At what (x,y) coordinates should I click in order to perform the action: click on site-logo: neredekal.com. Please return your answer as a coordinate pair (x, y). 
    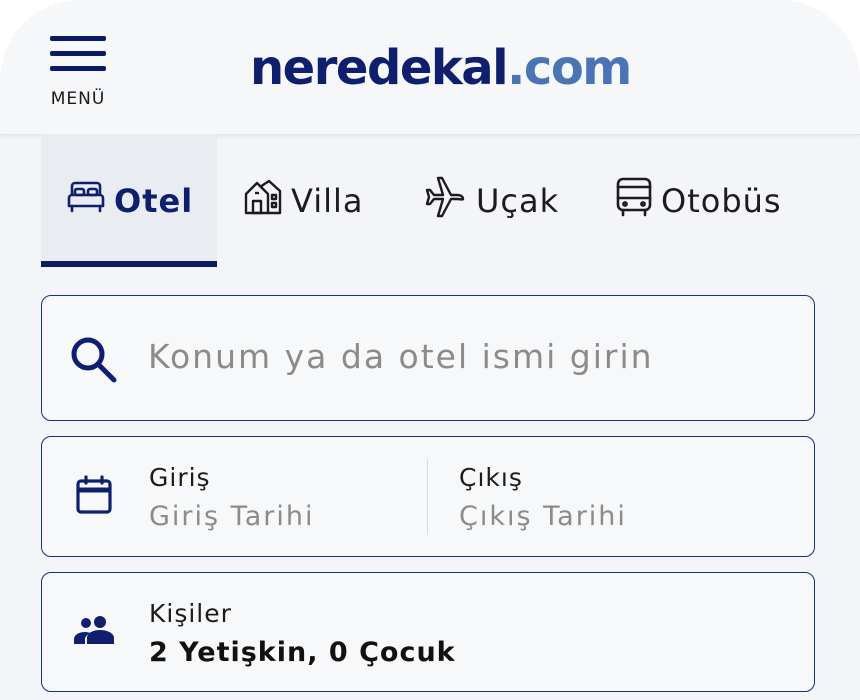
    Looking at the image, I should click on (441, 68).